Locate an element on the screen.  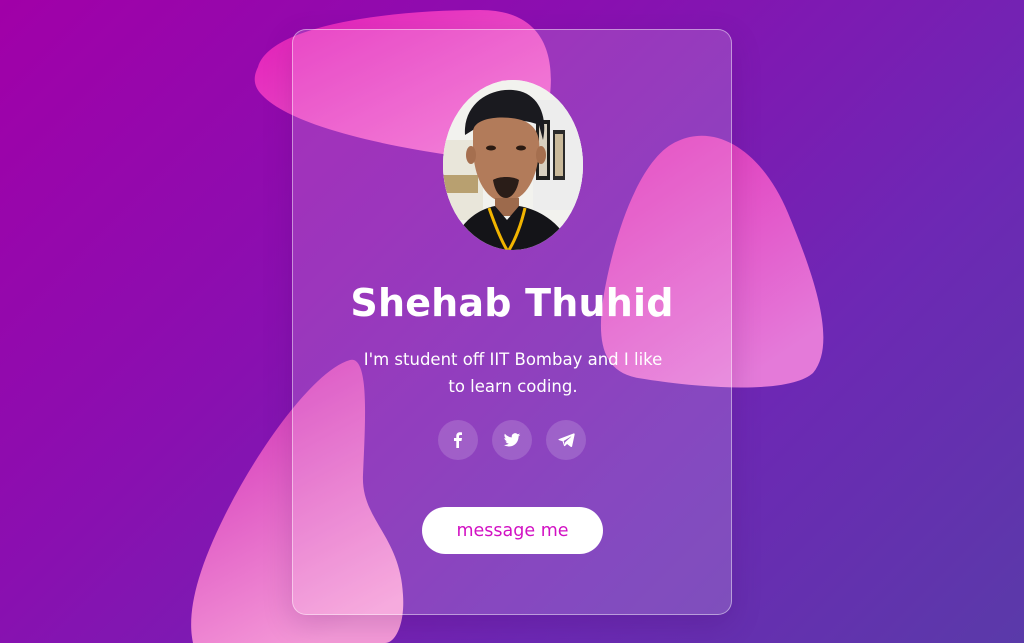
facebook-icon is located at coordinates (458, 440).